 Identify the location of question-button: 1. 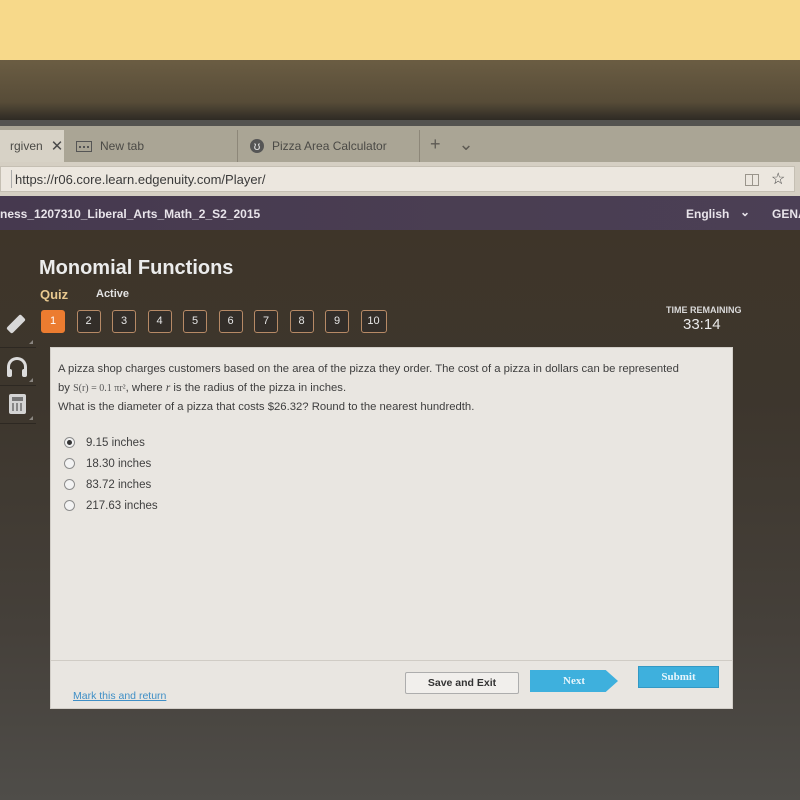
(53, 321).